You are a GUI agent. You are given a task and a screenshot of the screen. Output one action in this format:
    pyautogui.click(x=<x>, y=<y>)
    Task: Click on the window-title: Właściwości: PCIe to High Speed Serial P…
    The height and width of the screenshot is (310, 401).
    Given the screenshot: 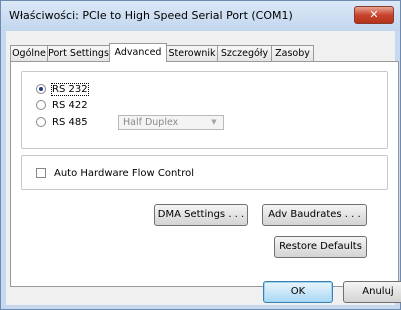 What is the action you would take?
    pyautogui.click(x=151, y=15)
    